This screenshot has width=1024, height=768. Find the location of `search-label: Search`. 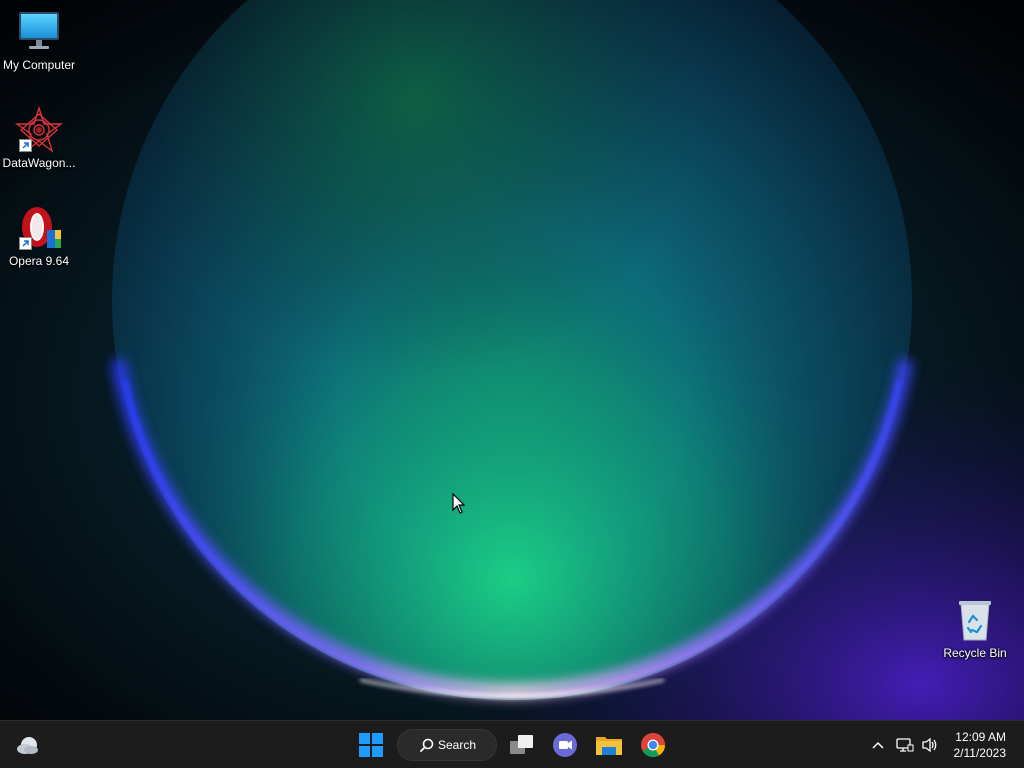

search-label: Search is located at coordinates (457, 745).